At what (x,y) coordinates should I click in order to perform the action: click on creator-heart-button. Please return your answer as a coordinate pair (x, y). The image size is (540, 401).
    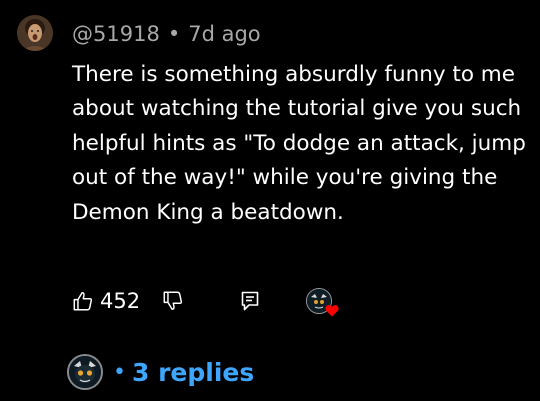
    Looking at the image, I should click on (322, 301).